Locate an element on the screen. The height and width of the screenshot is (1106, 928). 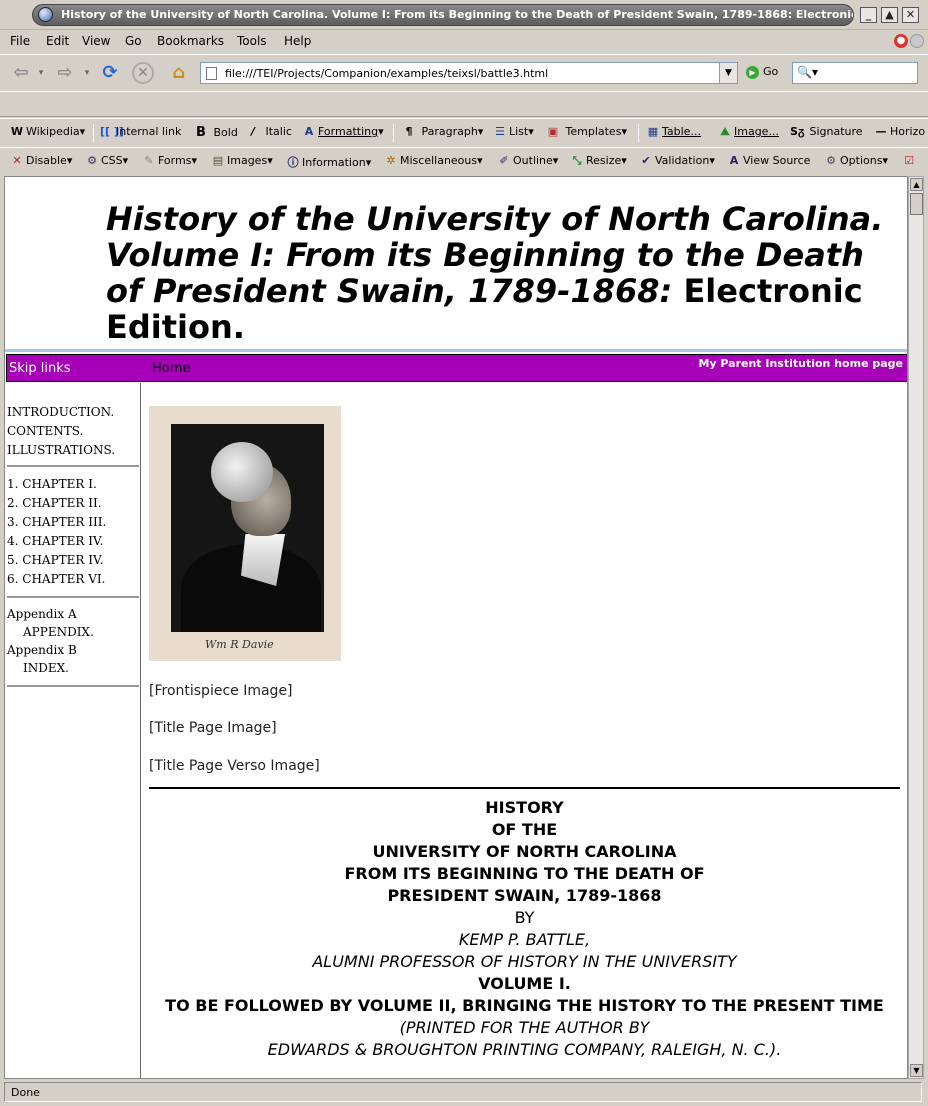
content-divider is located at coordinates (524, 788).